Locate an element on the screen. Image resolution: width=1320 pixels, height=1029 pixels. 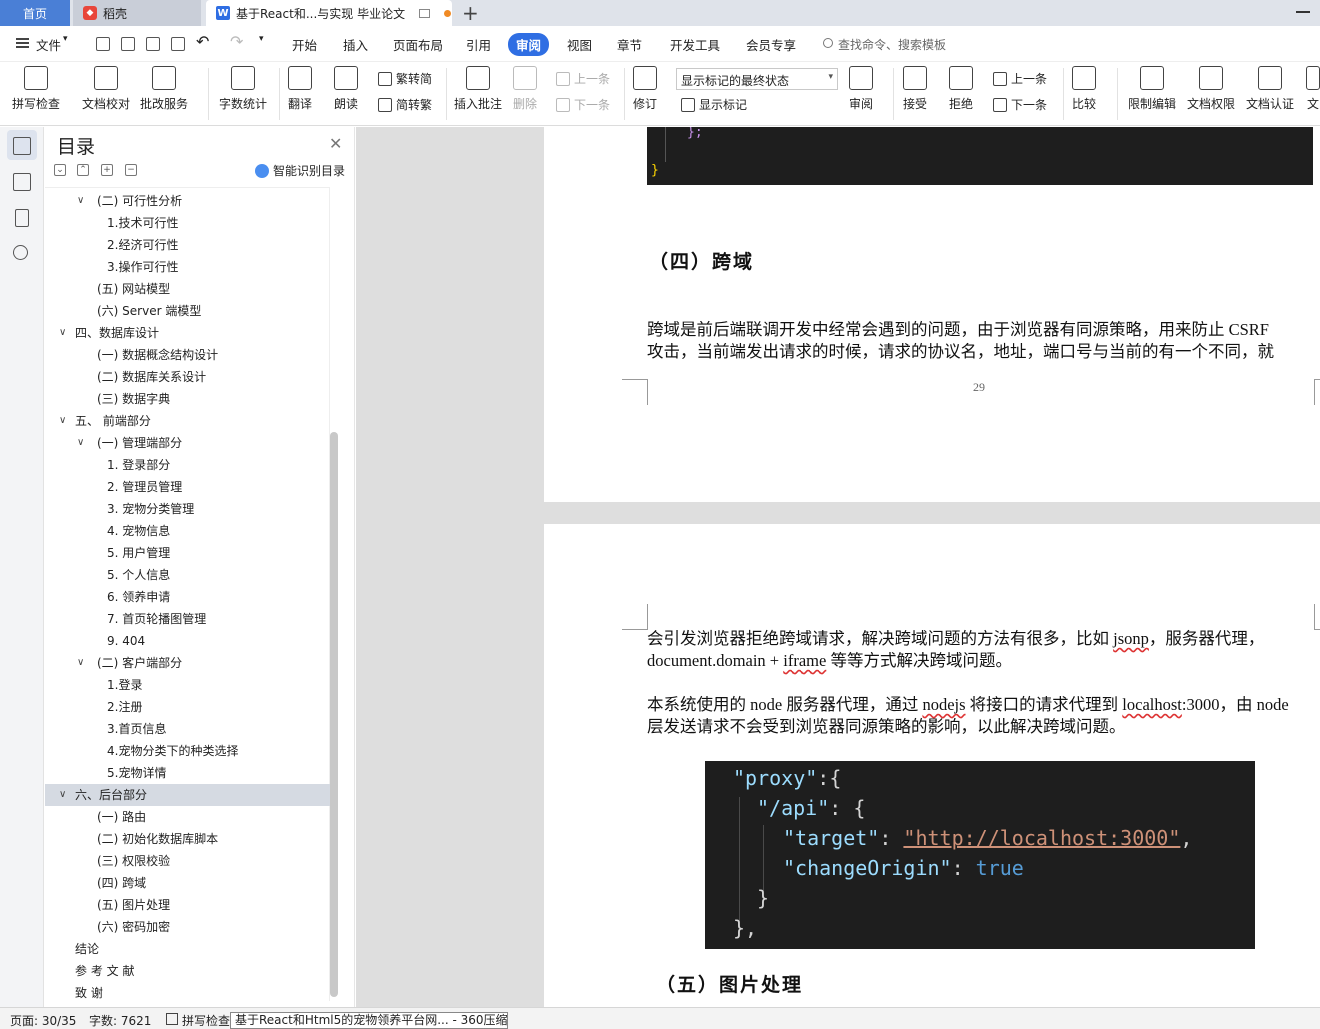
toc-item: 2.注册 is located at coordinates (187, 707).